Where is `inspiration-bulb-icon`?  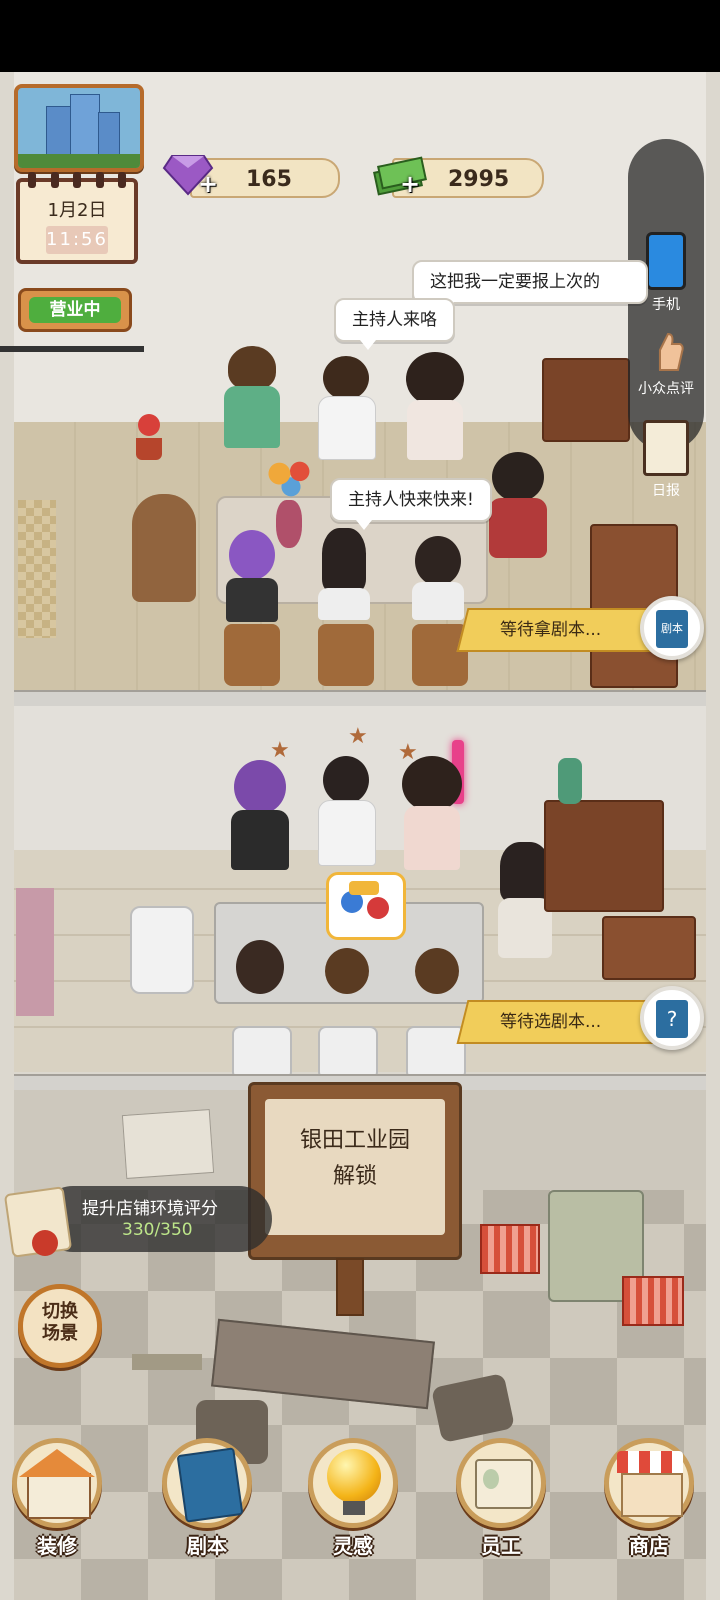 inspiration-bulb-icon is located at coordinates (353, 1483).